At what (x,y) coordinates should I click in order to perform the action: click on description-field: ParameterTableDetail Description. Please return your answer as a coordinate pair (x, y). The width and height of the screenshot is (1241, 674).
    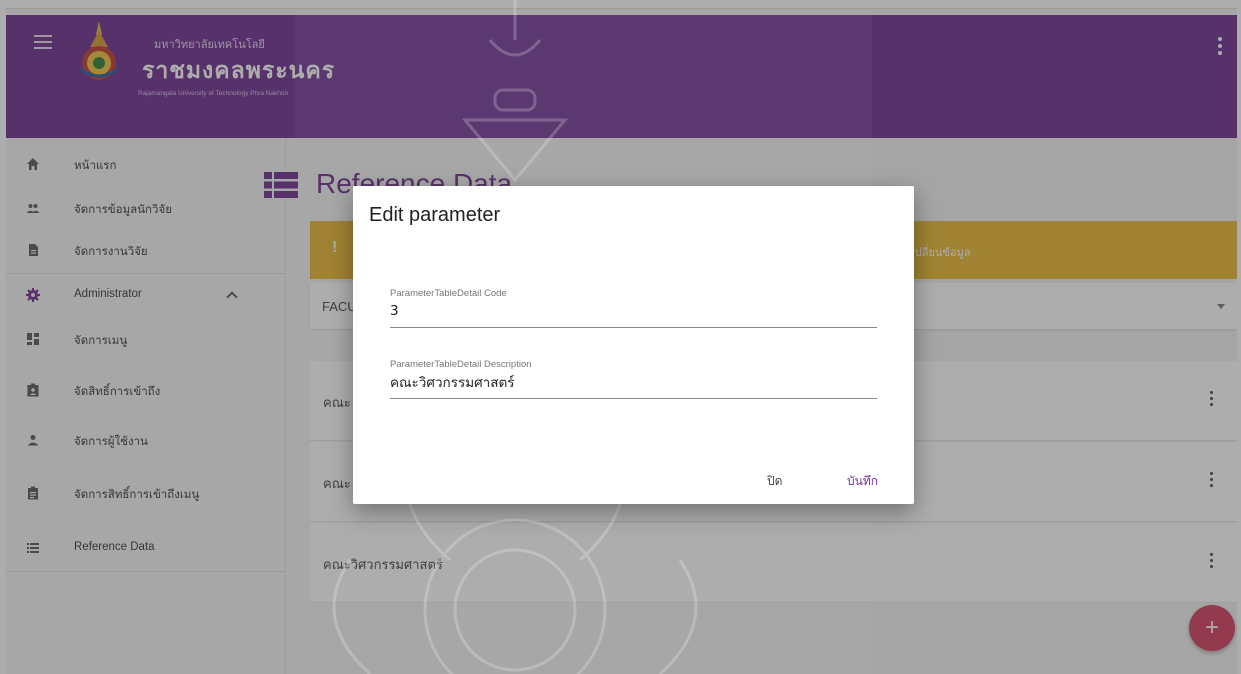
    Looking at the image, I should click on (633, 381).